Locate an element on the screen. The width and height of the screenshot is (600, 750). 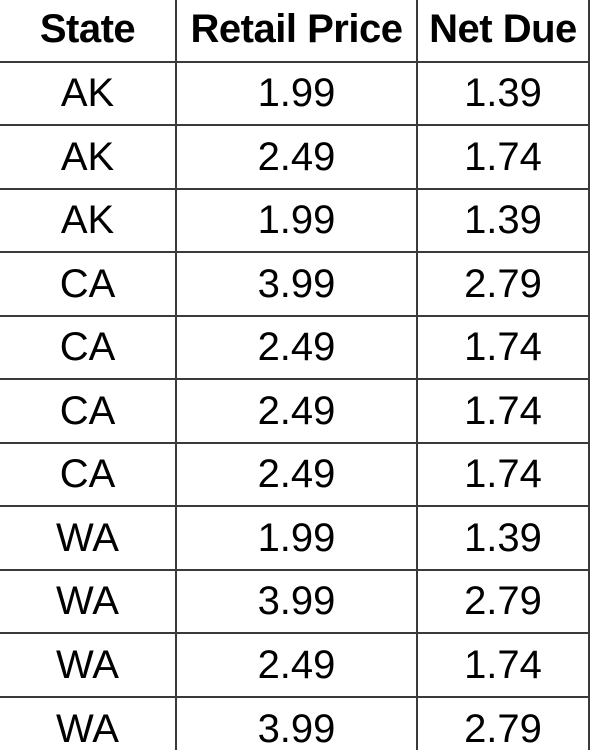
table-header-row: State Retail Price Net Due is located at coordinates (295, 31).